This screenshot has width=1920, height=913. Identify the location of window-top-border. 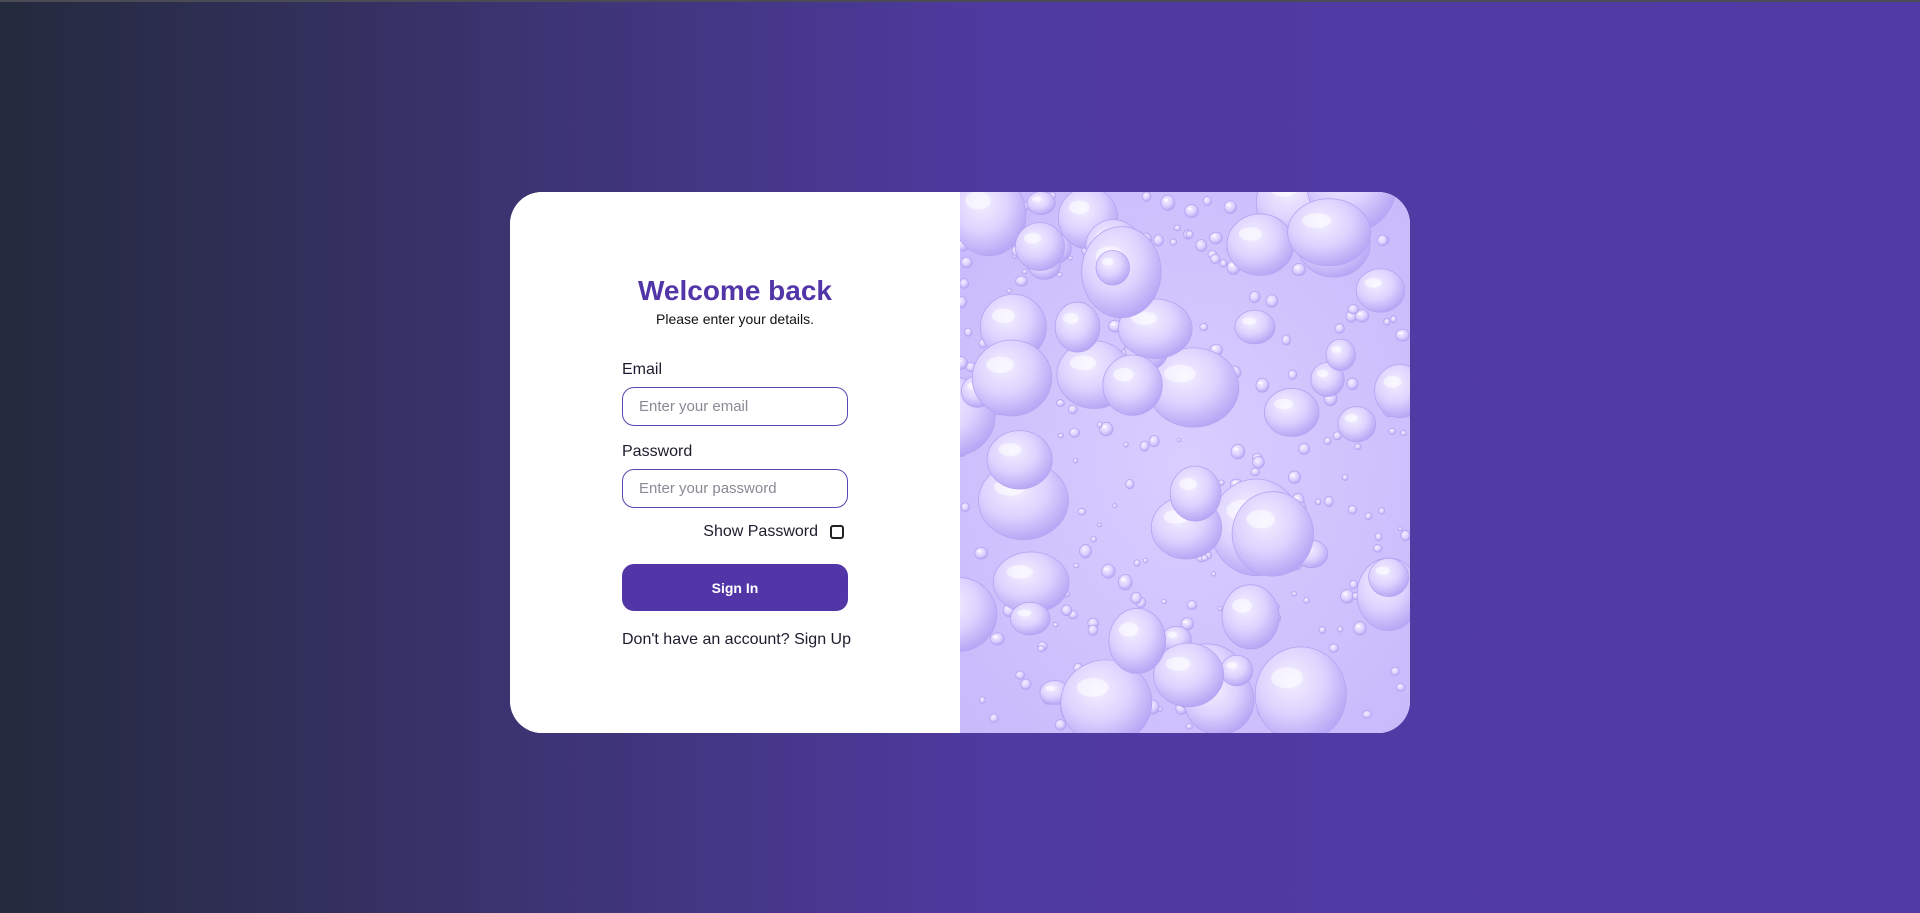
(960, 1).